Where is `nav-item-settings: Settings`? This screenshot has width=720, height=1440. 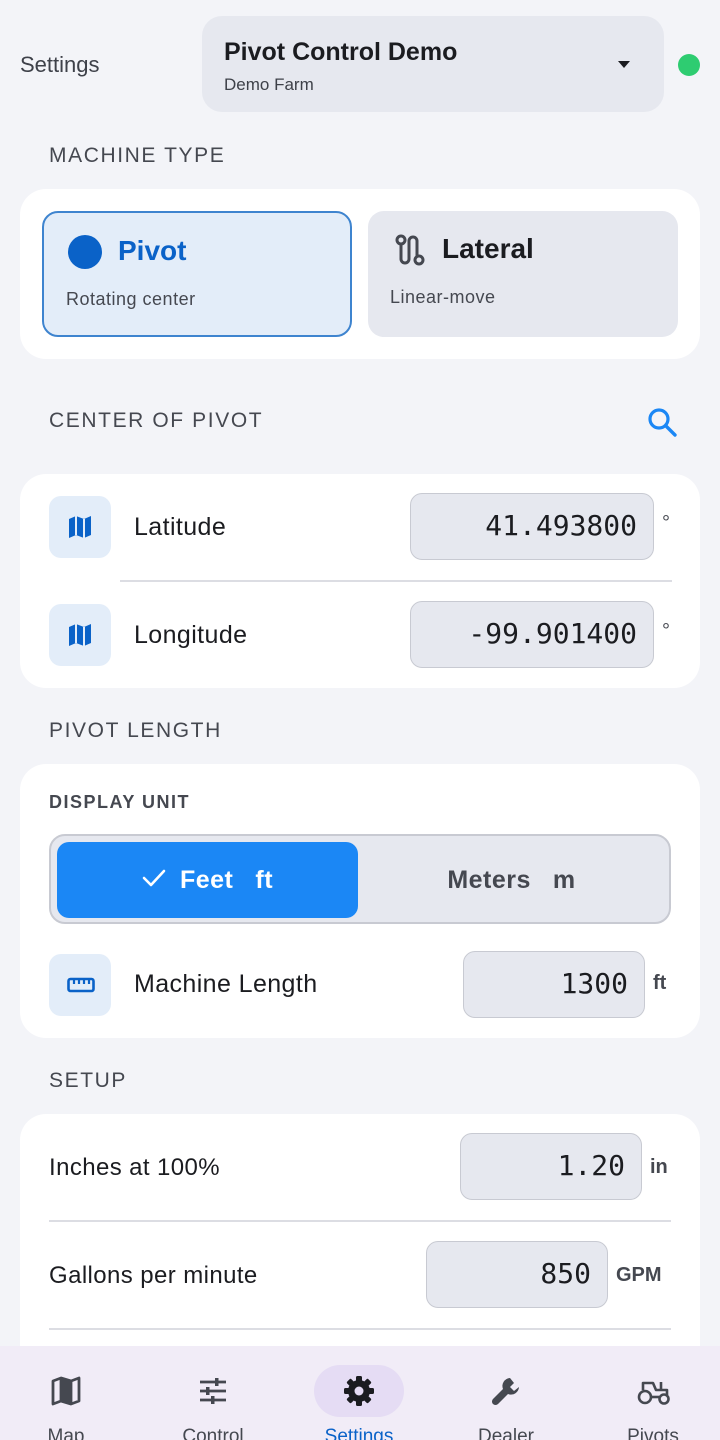 nav-item-settings: Settings is located at coordinates (359, 1393).